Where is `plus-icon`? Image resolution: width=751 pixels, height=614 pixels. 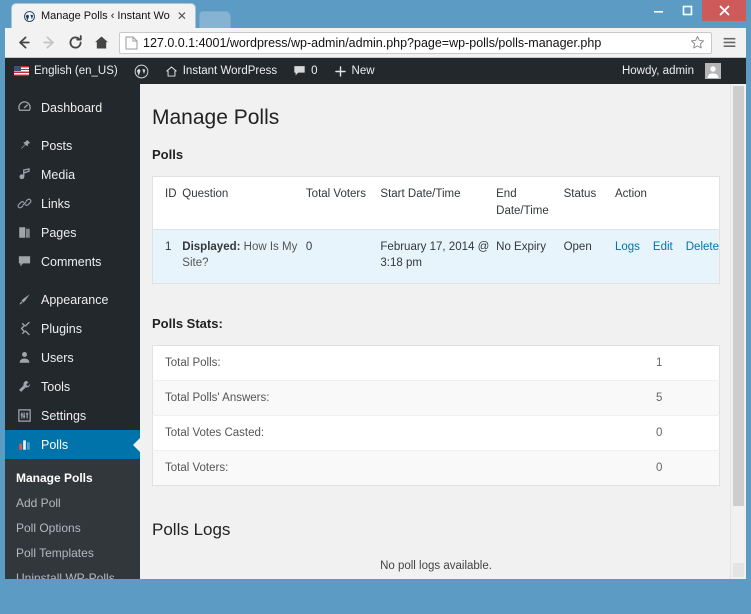 plus-icon is located at coordinates (340, 71).